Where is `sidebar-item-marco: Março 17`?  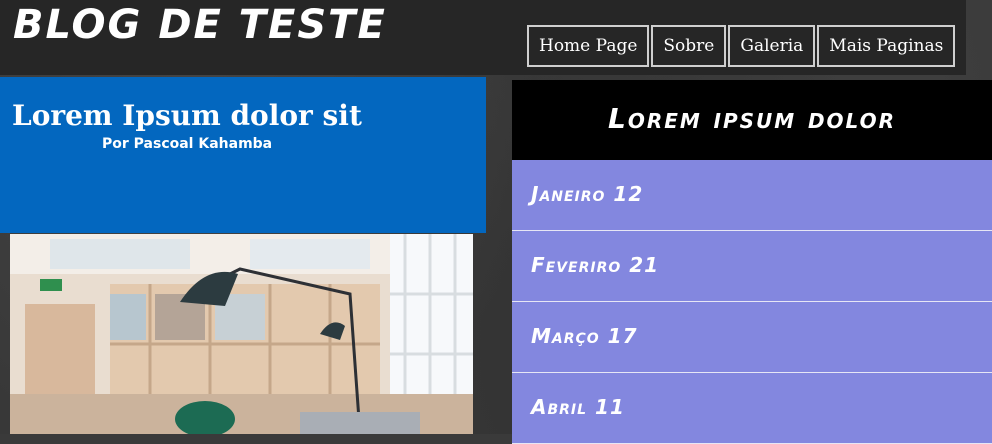
sidebar-item-marco: Março 17 is located at coordinates (752, 337).